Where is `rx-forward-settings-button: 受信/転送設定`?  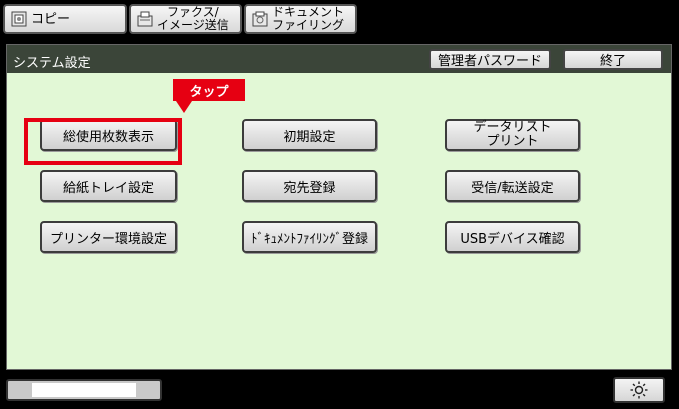 rx-forward-settings-button: 受信/転送設定 is located at coordinates (512, 186).